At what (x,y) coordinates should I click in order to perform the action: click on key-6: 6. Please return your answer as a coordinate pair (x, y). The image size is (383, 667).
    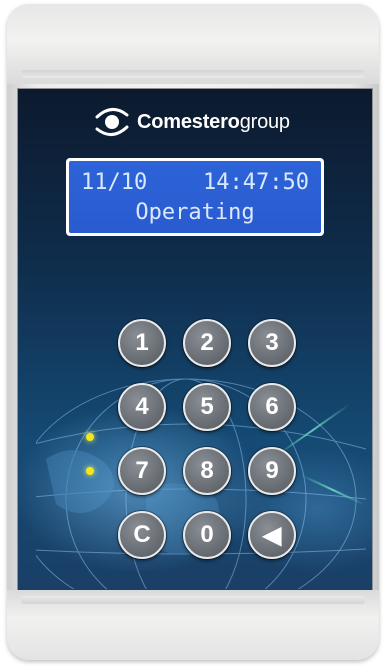
    Looking at the image, I should click on (272, 407).